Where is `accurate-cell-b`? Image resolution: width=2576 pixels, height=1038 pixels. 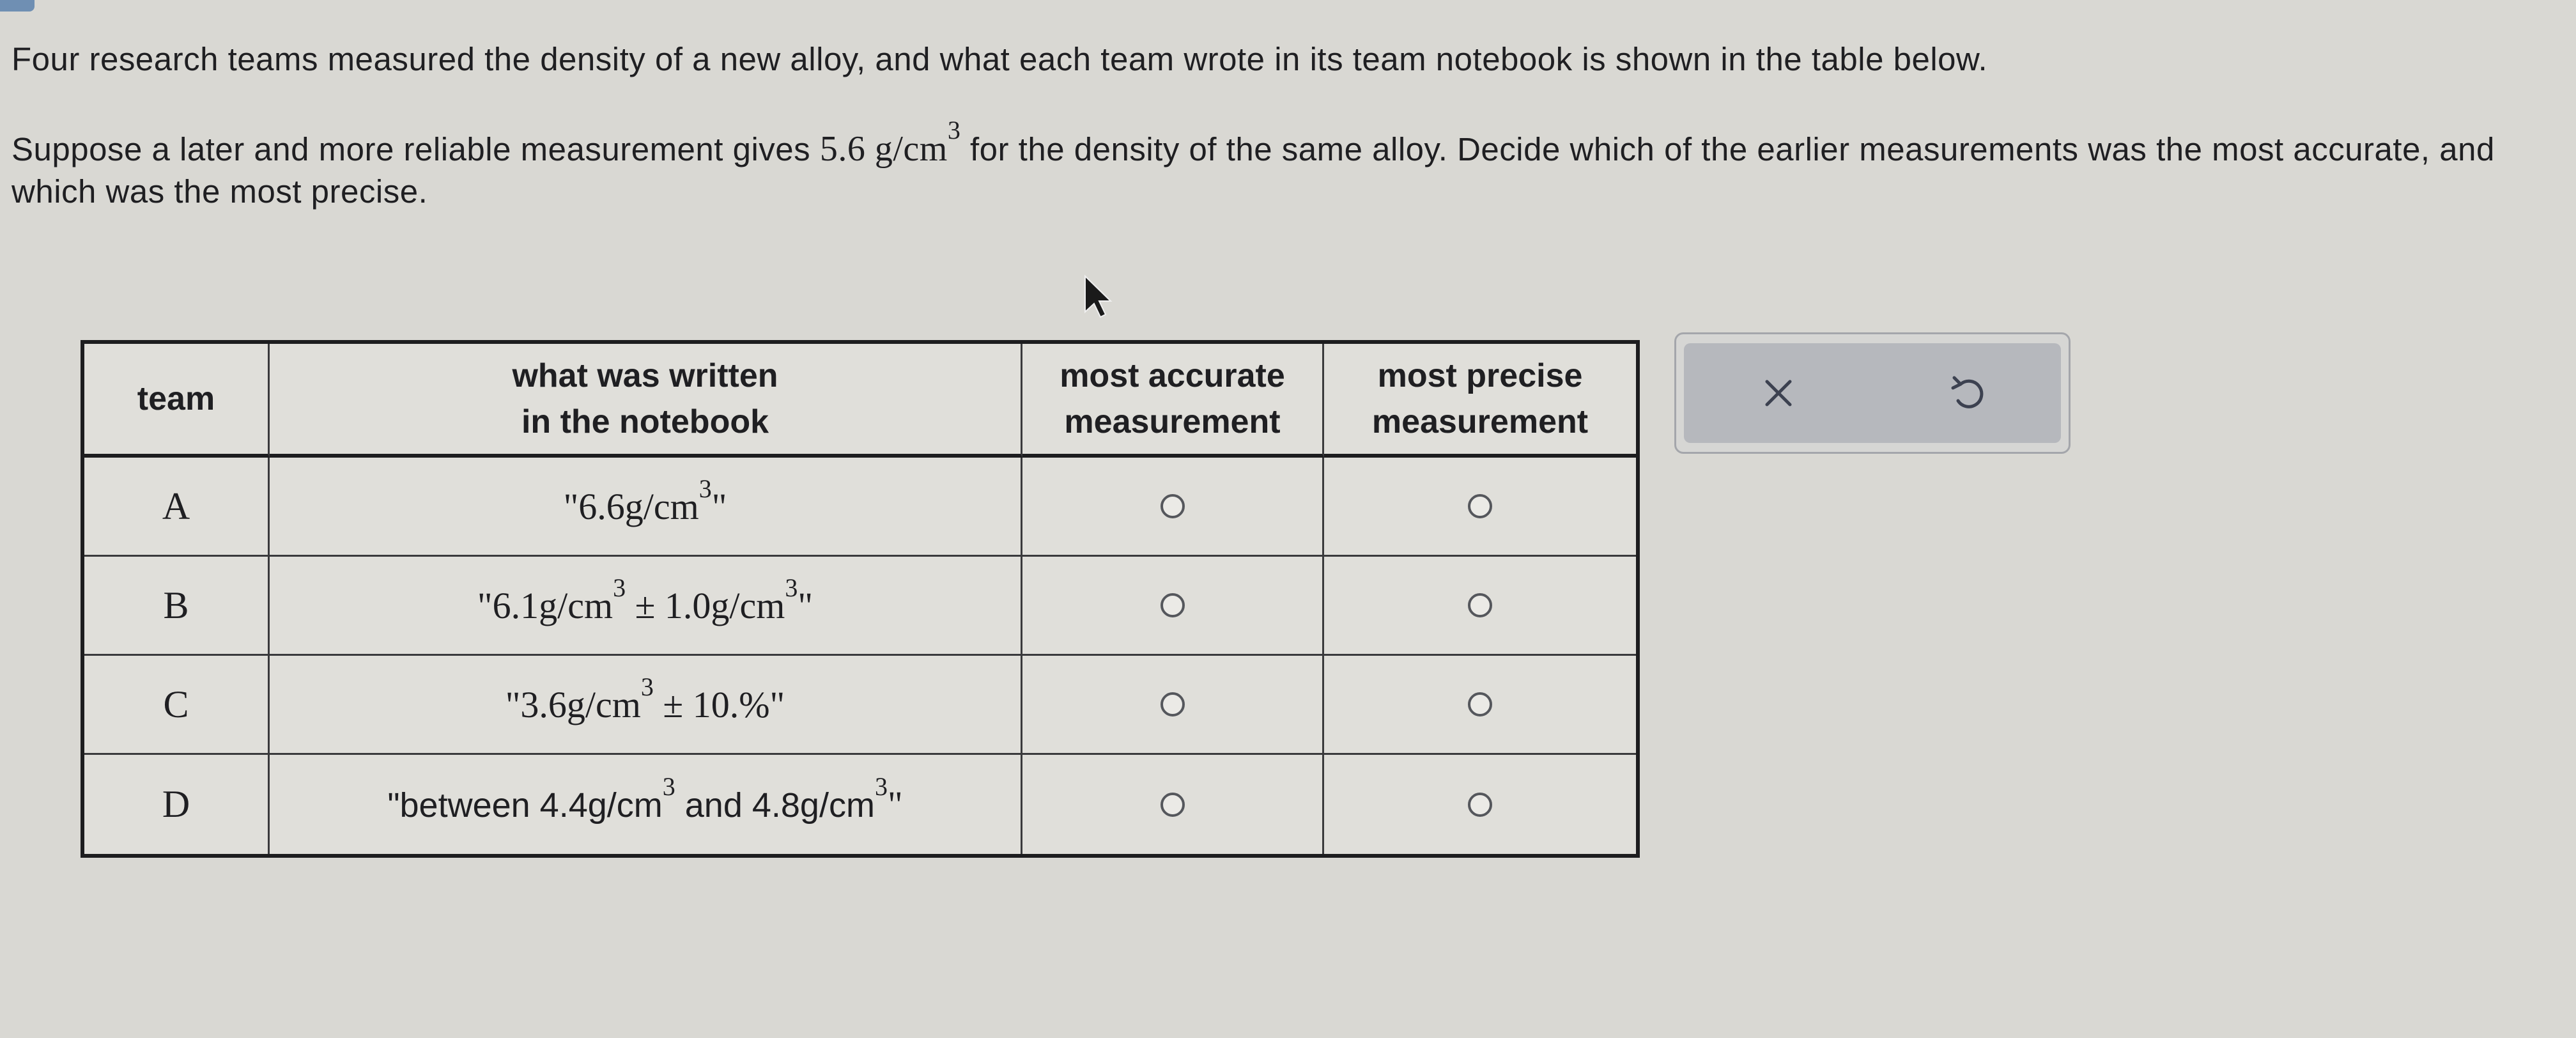
accurate-cell-b is located at coordinates (1173, 606).